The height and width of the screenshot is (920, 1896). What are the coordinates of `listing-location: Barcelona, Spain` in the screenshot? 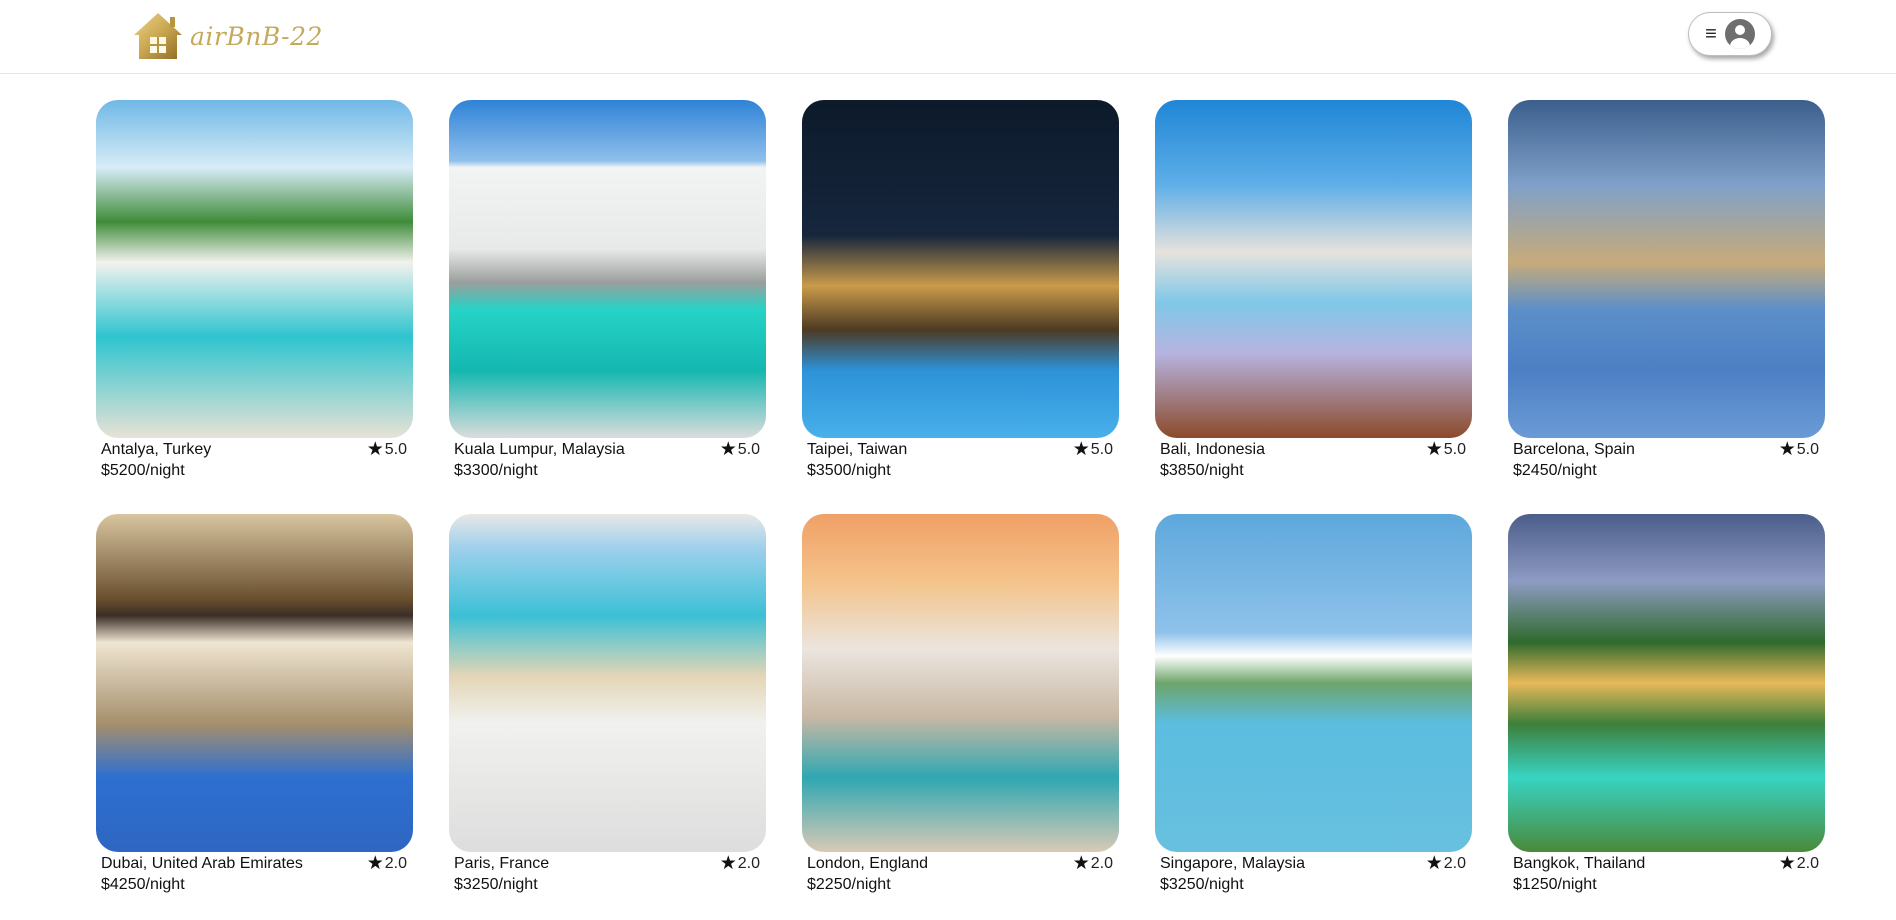 It's located at (1574, 449).